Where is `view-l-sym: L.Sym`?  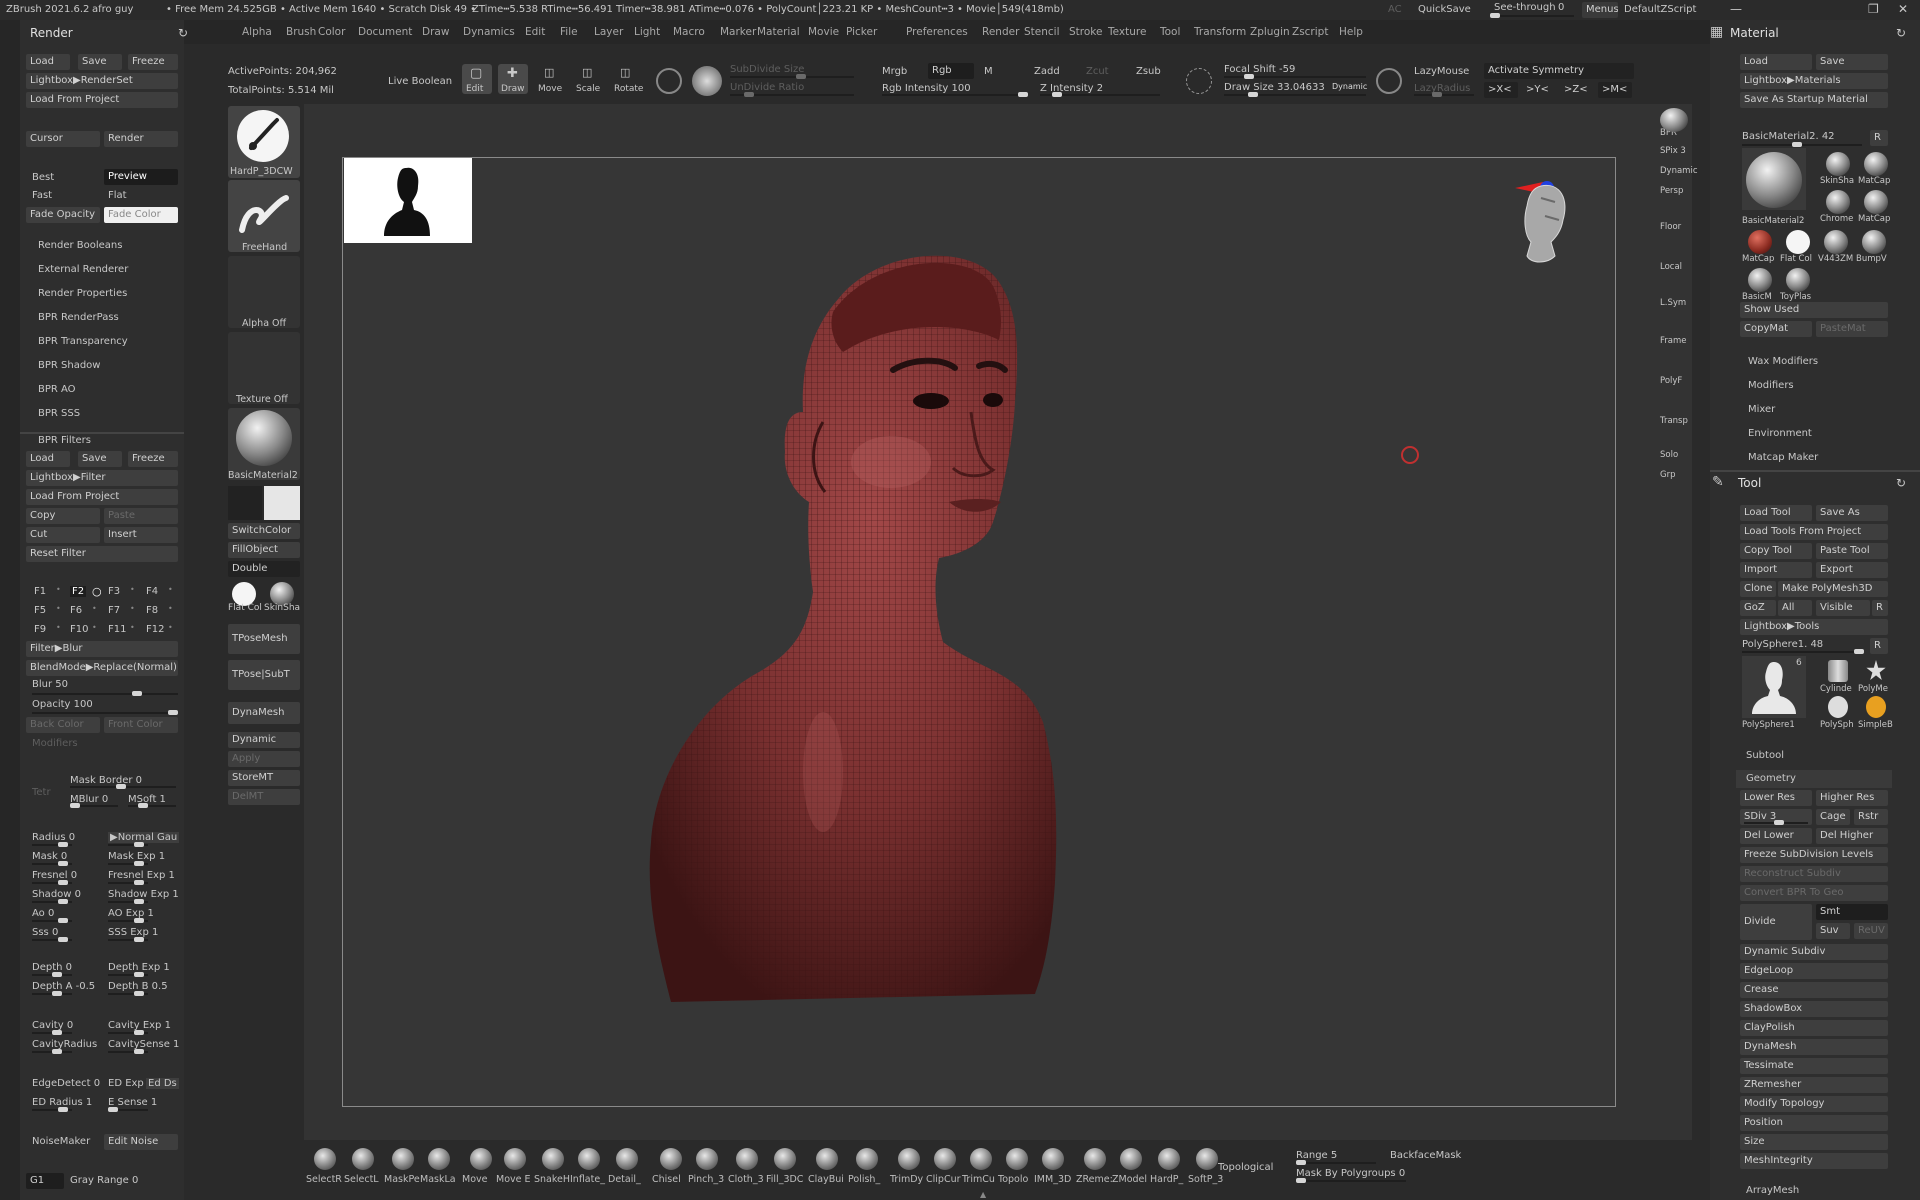
view-l-sym: L.Sym is located at coordinates (1673, 303).